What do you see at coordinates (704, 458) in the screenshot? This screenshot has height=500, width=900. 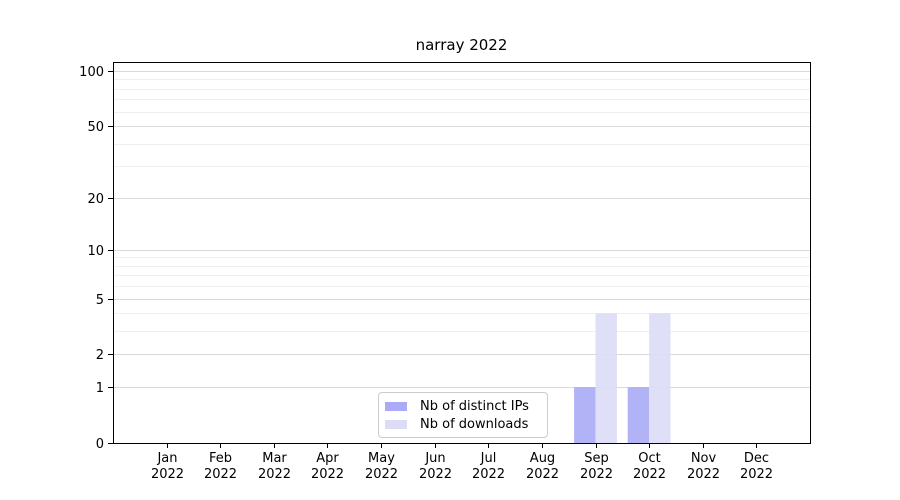 I see `x-tick-label-month: Nov` at bounding box center [704, 458].